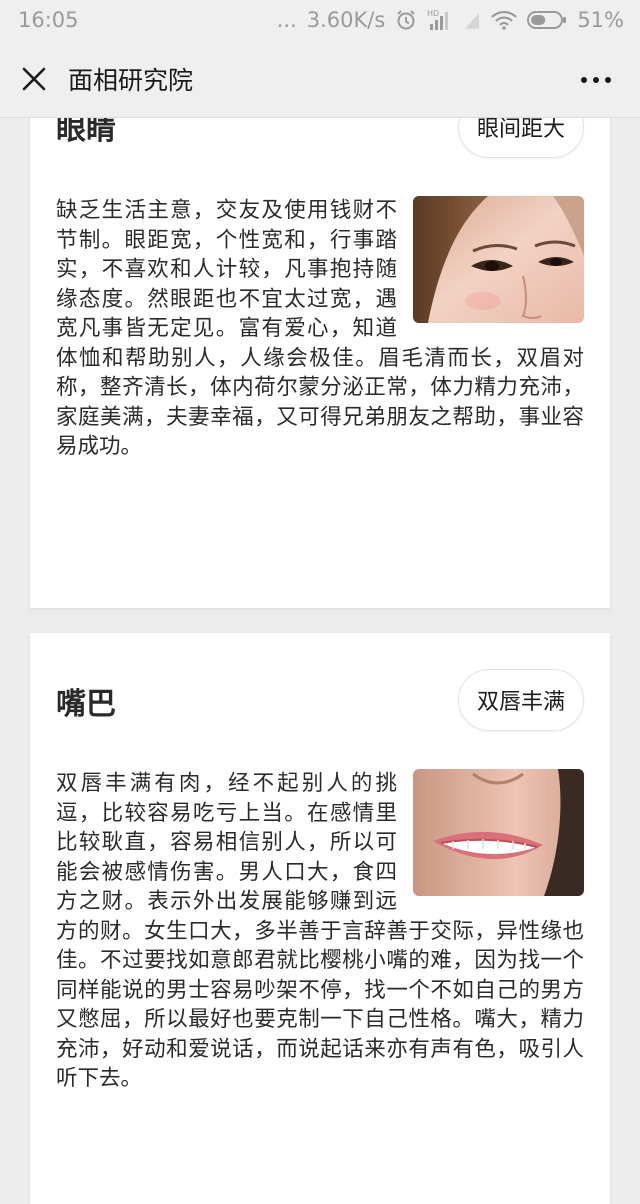  What do you see at coordinates (520, 700) in the screenshot?
I see `tag-pill: 双唇丰满` at bounding box center [520, 700].